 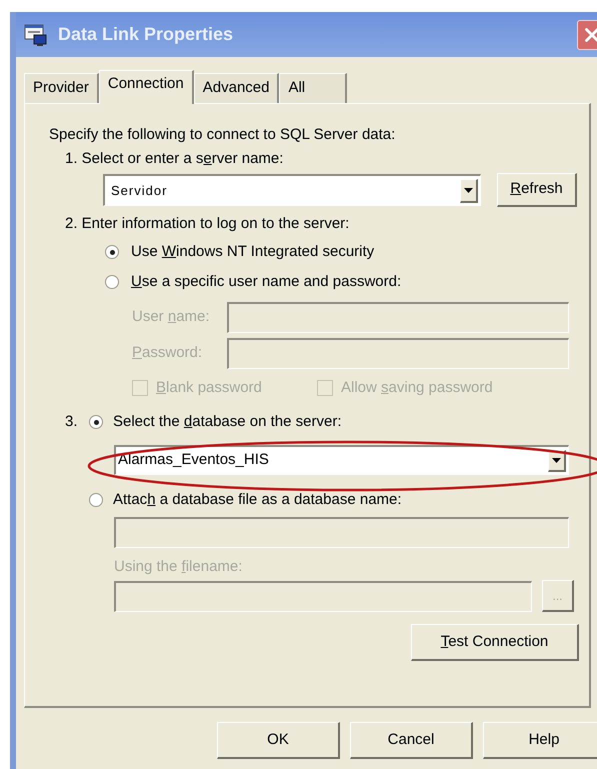 What do you see at coordinates (72, 422) in the screenshot?
I see `step-number: 3.` at bounding box center [72, 422].